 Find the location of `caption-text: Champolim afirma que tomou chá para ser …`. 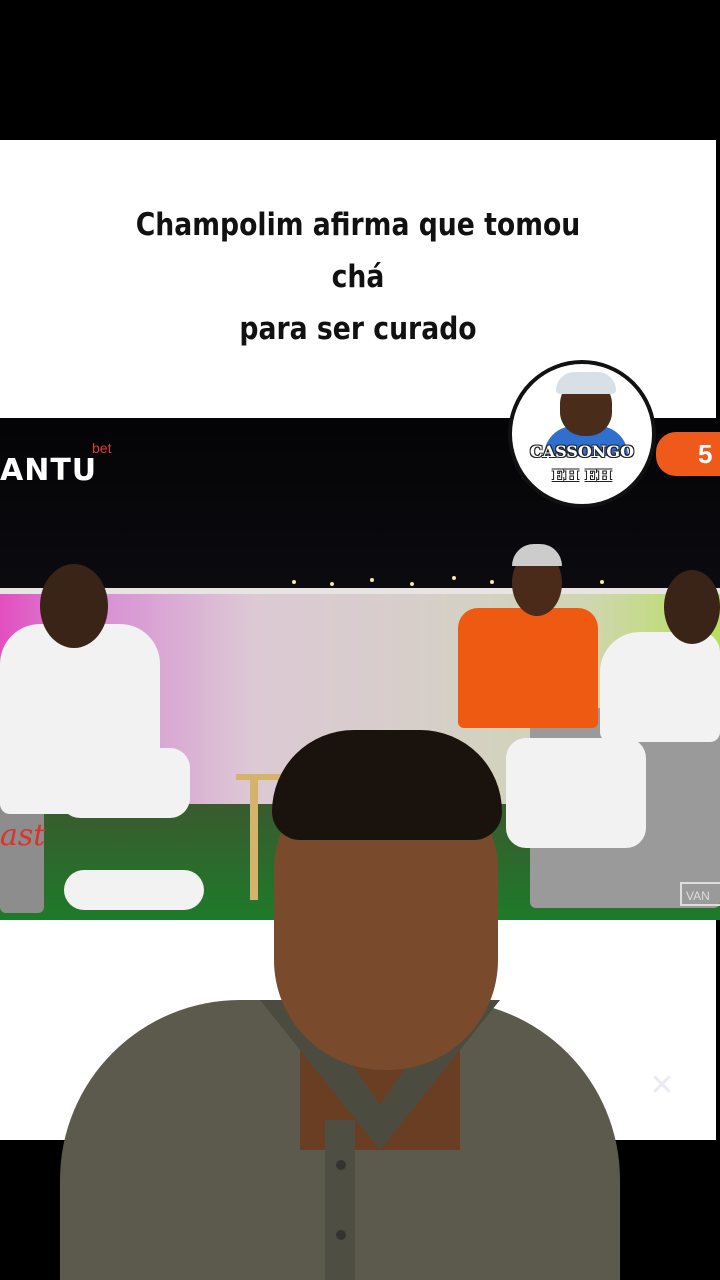

caption-text: Champolim afirma que tomou chá para ser … is located at coordinates (358, 277).